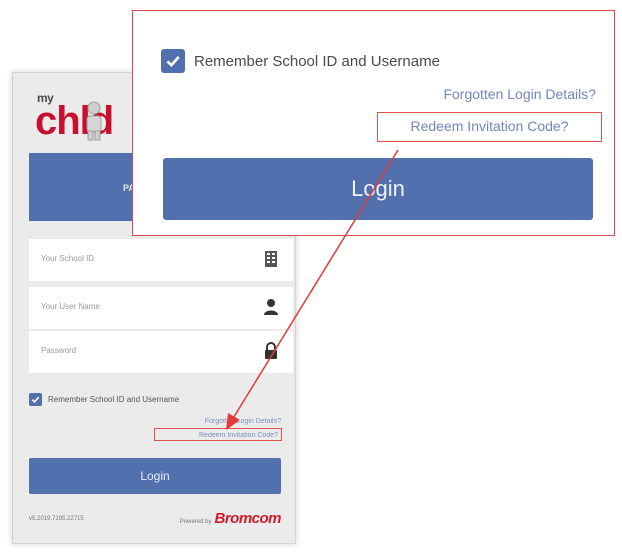  Describe the element at coordinates (70, 306) in the screenshot. I see `username-placeholder: Your User Name` at that location.